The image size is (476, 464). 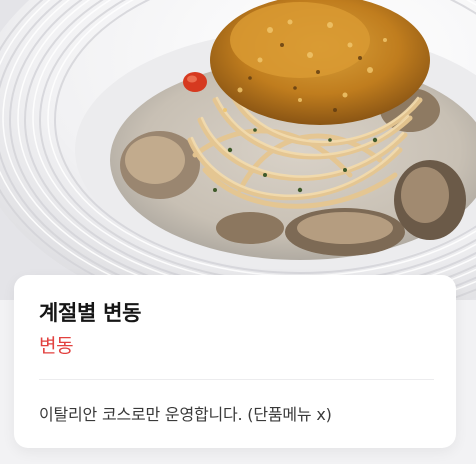 What do you see at coordinates (185, 414) in the screenshot?
I see `menu-description: 이탈리안 코스로만 운영합니다. (단품메뉴 x)` at bounding box center [185, 414].